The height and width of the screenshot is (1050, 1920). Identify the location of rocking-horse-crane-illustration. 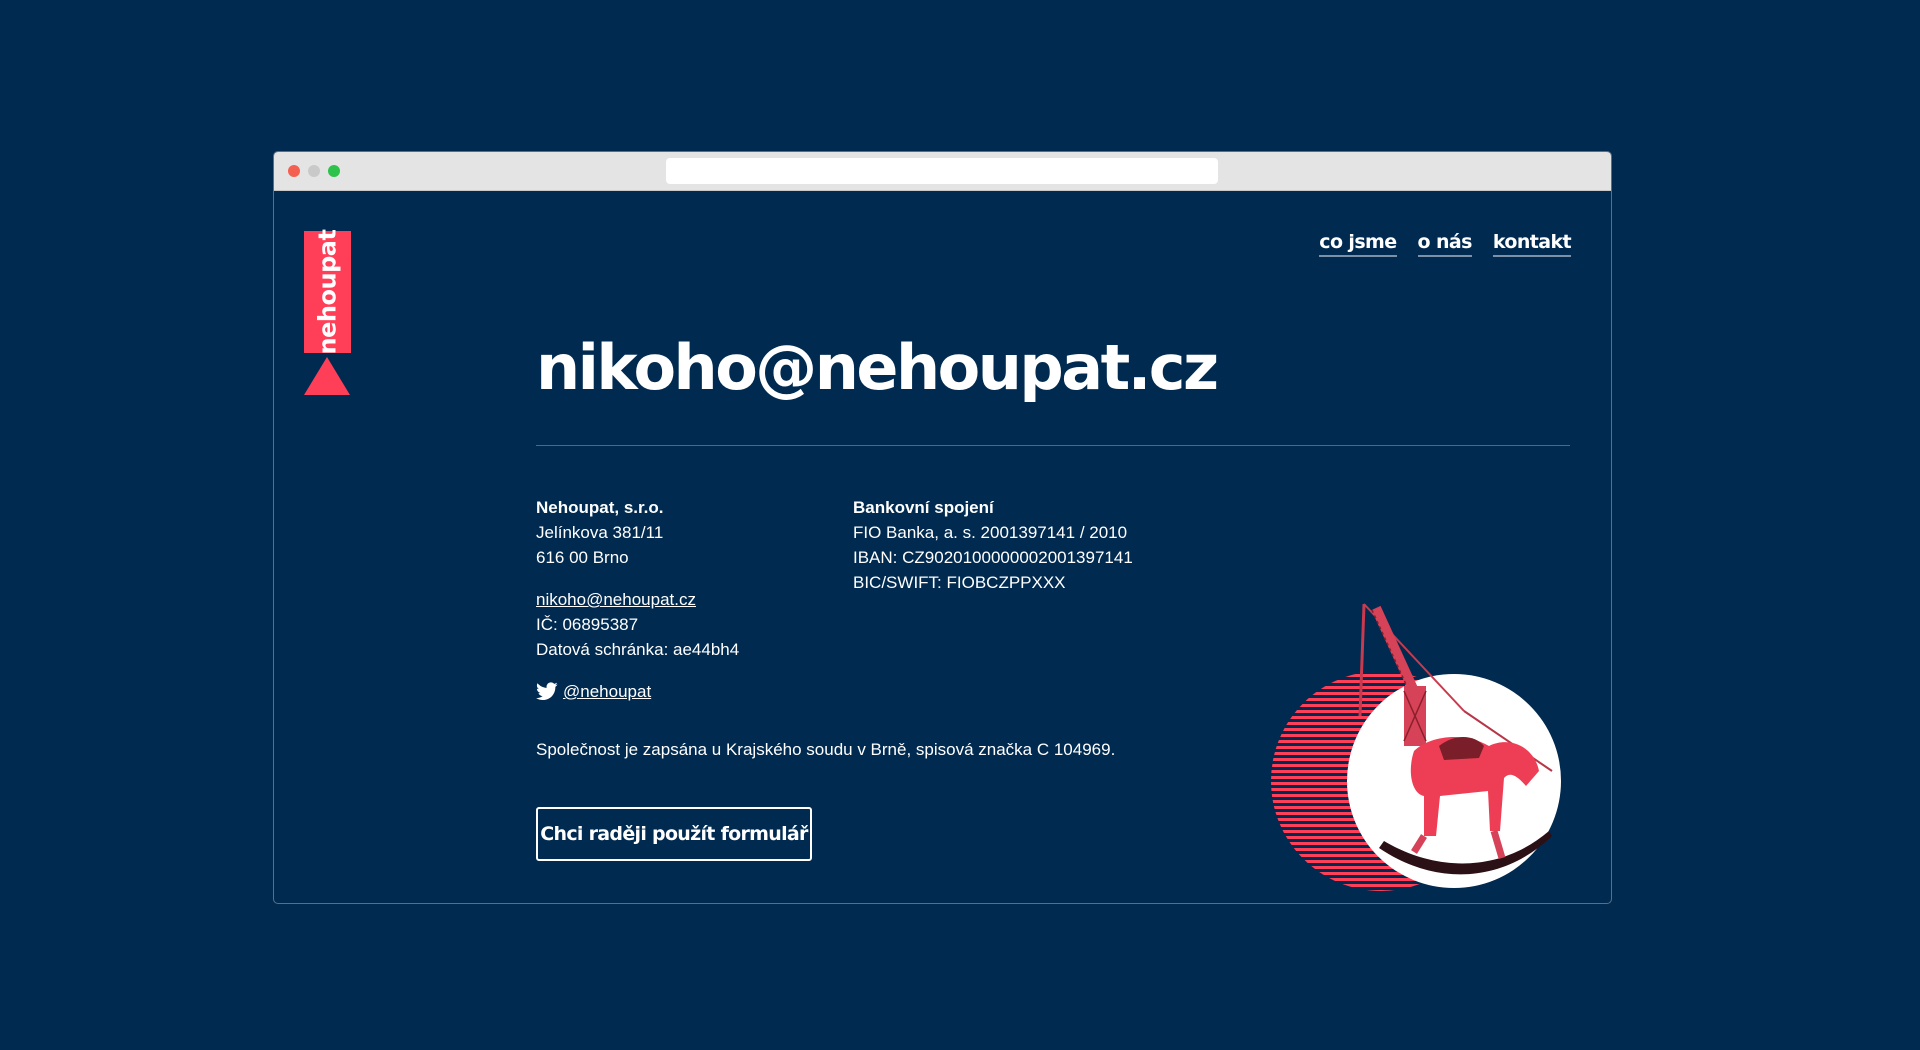
(1416, 747).